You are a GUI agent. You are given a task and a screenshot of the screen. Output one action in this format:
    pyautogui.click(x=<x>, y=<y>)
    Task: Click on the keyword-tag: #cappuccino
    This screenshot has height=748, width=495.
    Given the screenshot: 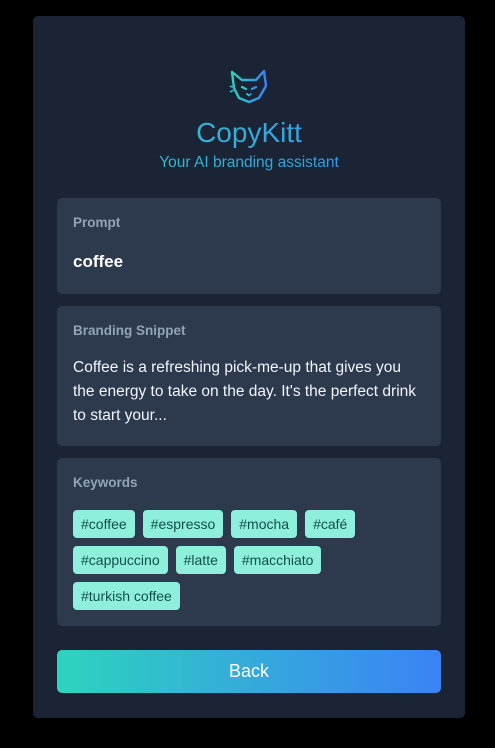 What is the action you would take?
    pyautogui.click(x=120, y=560)
    